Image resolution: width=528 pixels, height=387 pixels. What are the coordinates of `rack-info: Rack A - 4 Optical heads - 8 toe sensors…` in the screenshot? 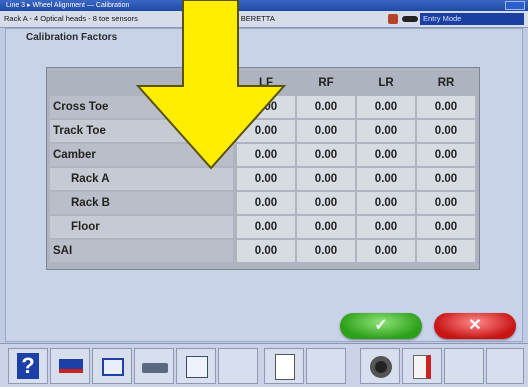 It's located at (139, 18).